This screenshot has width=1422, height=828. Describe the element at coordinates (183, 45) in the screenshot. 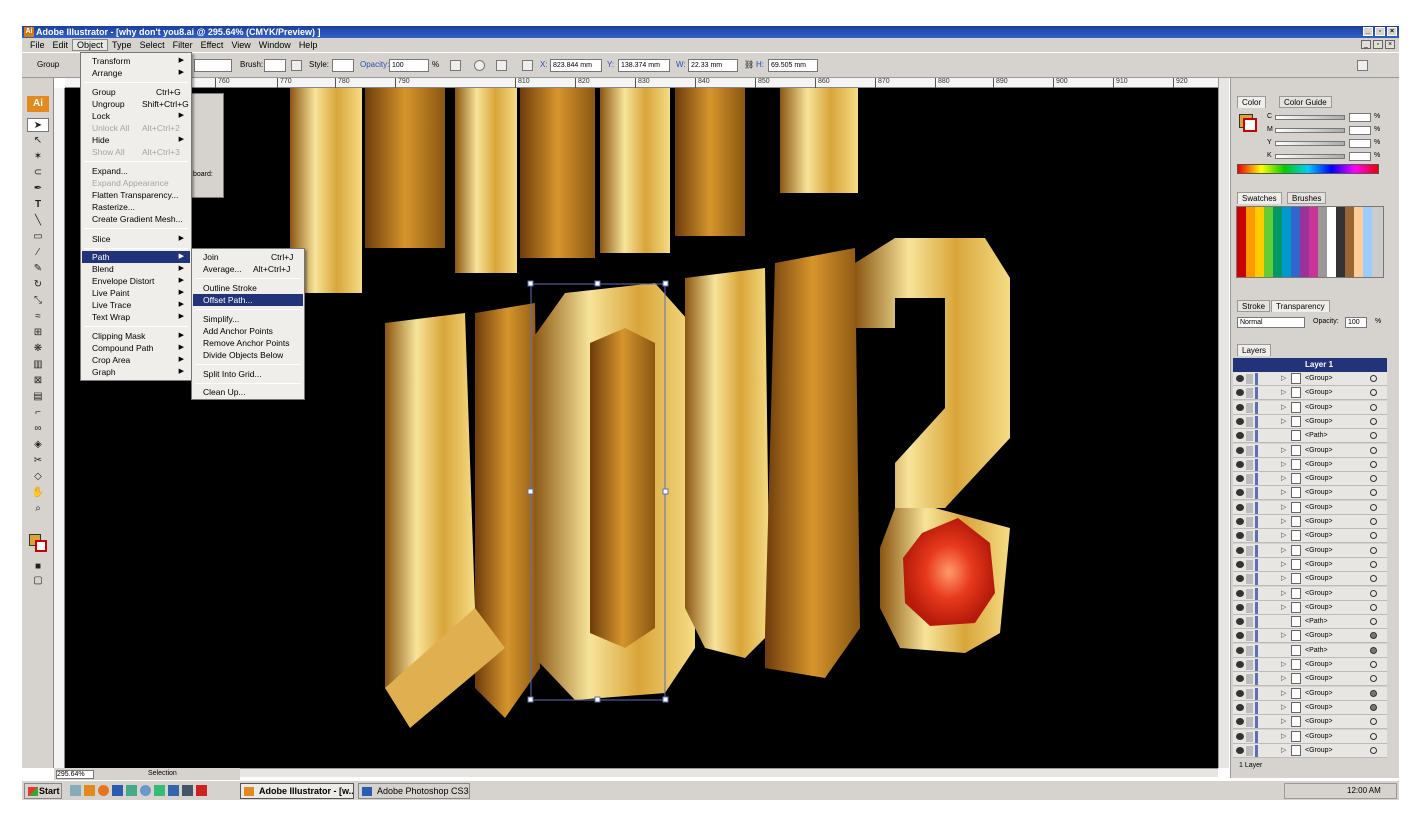

I see `menu-filter: Filter` at that location.